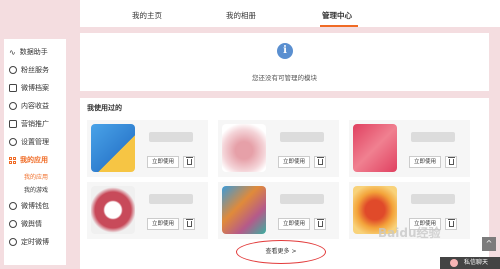  What do you see at coordinates (285, 51) in the screenshot?
I see `info-icon: i` at bounding box center [285, 51].